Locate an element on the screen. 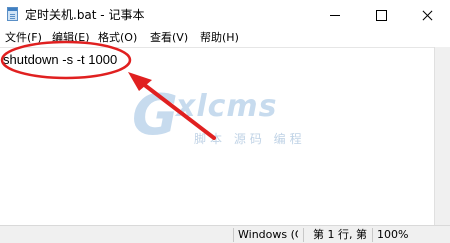  editor-content: shutdown -s -t 1000 is located at coordinates (60, 59).